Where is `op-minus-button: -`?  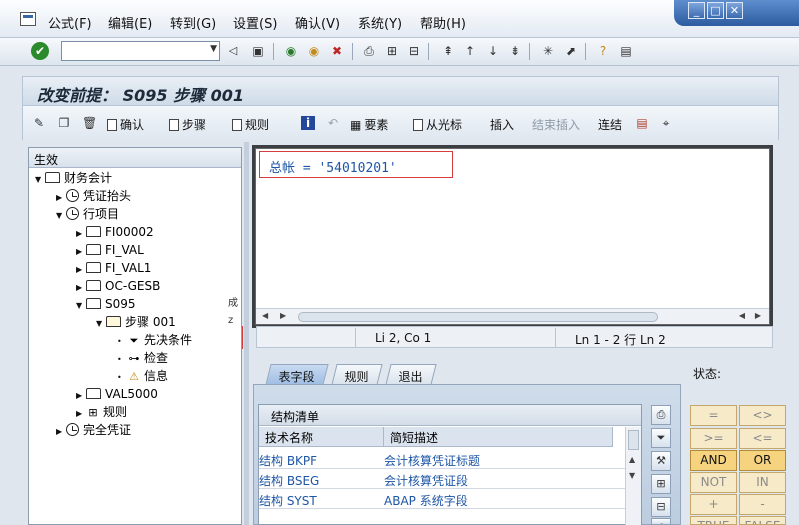
op-minus-button: - is located at coordinates (762, 504).